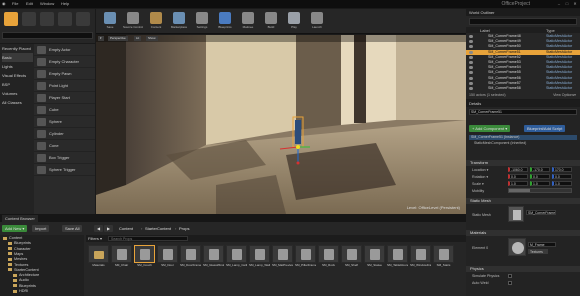 The image size is (580, 296). I want to click on content-browser-tab: Content Browser, so click(20, 218).